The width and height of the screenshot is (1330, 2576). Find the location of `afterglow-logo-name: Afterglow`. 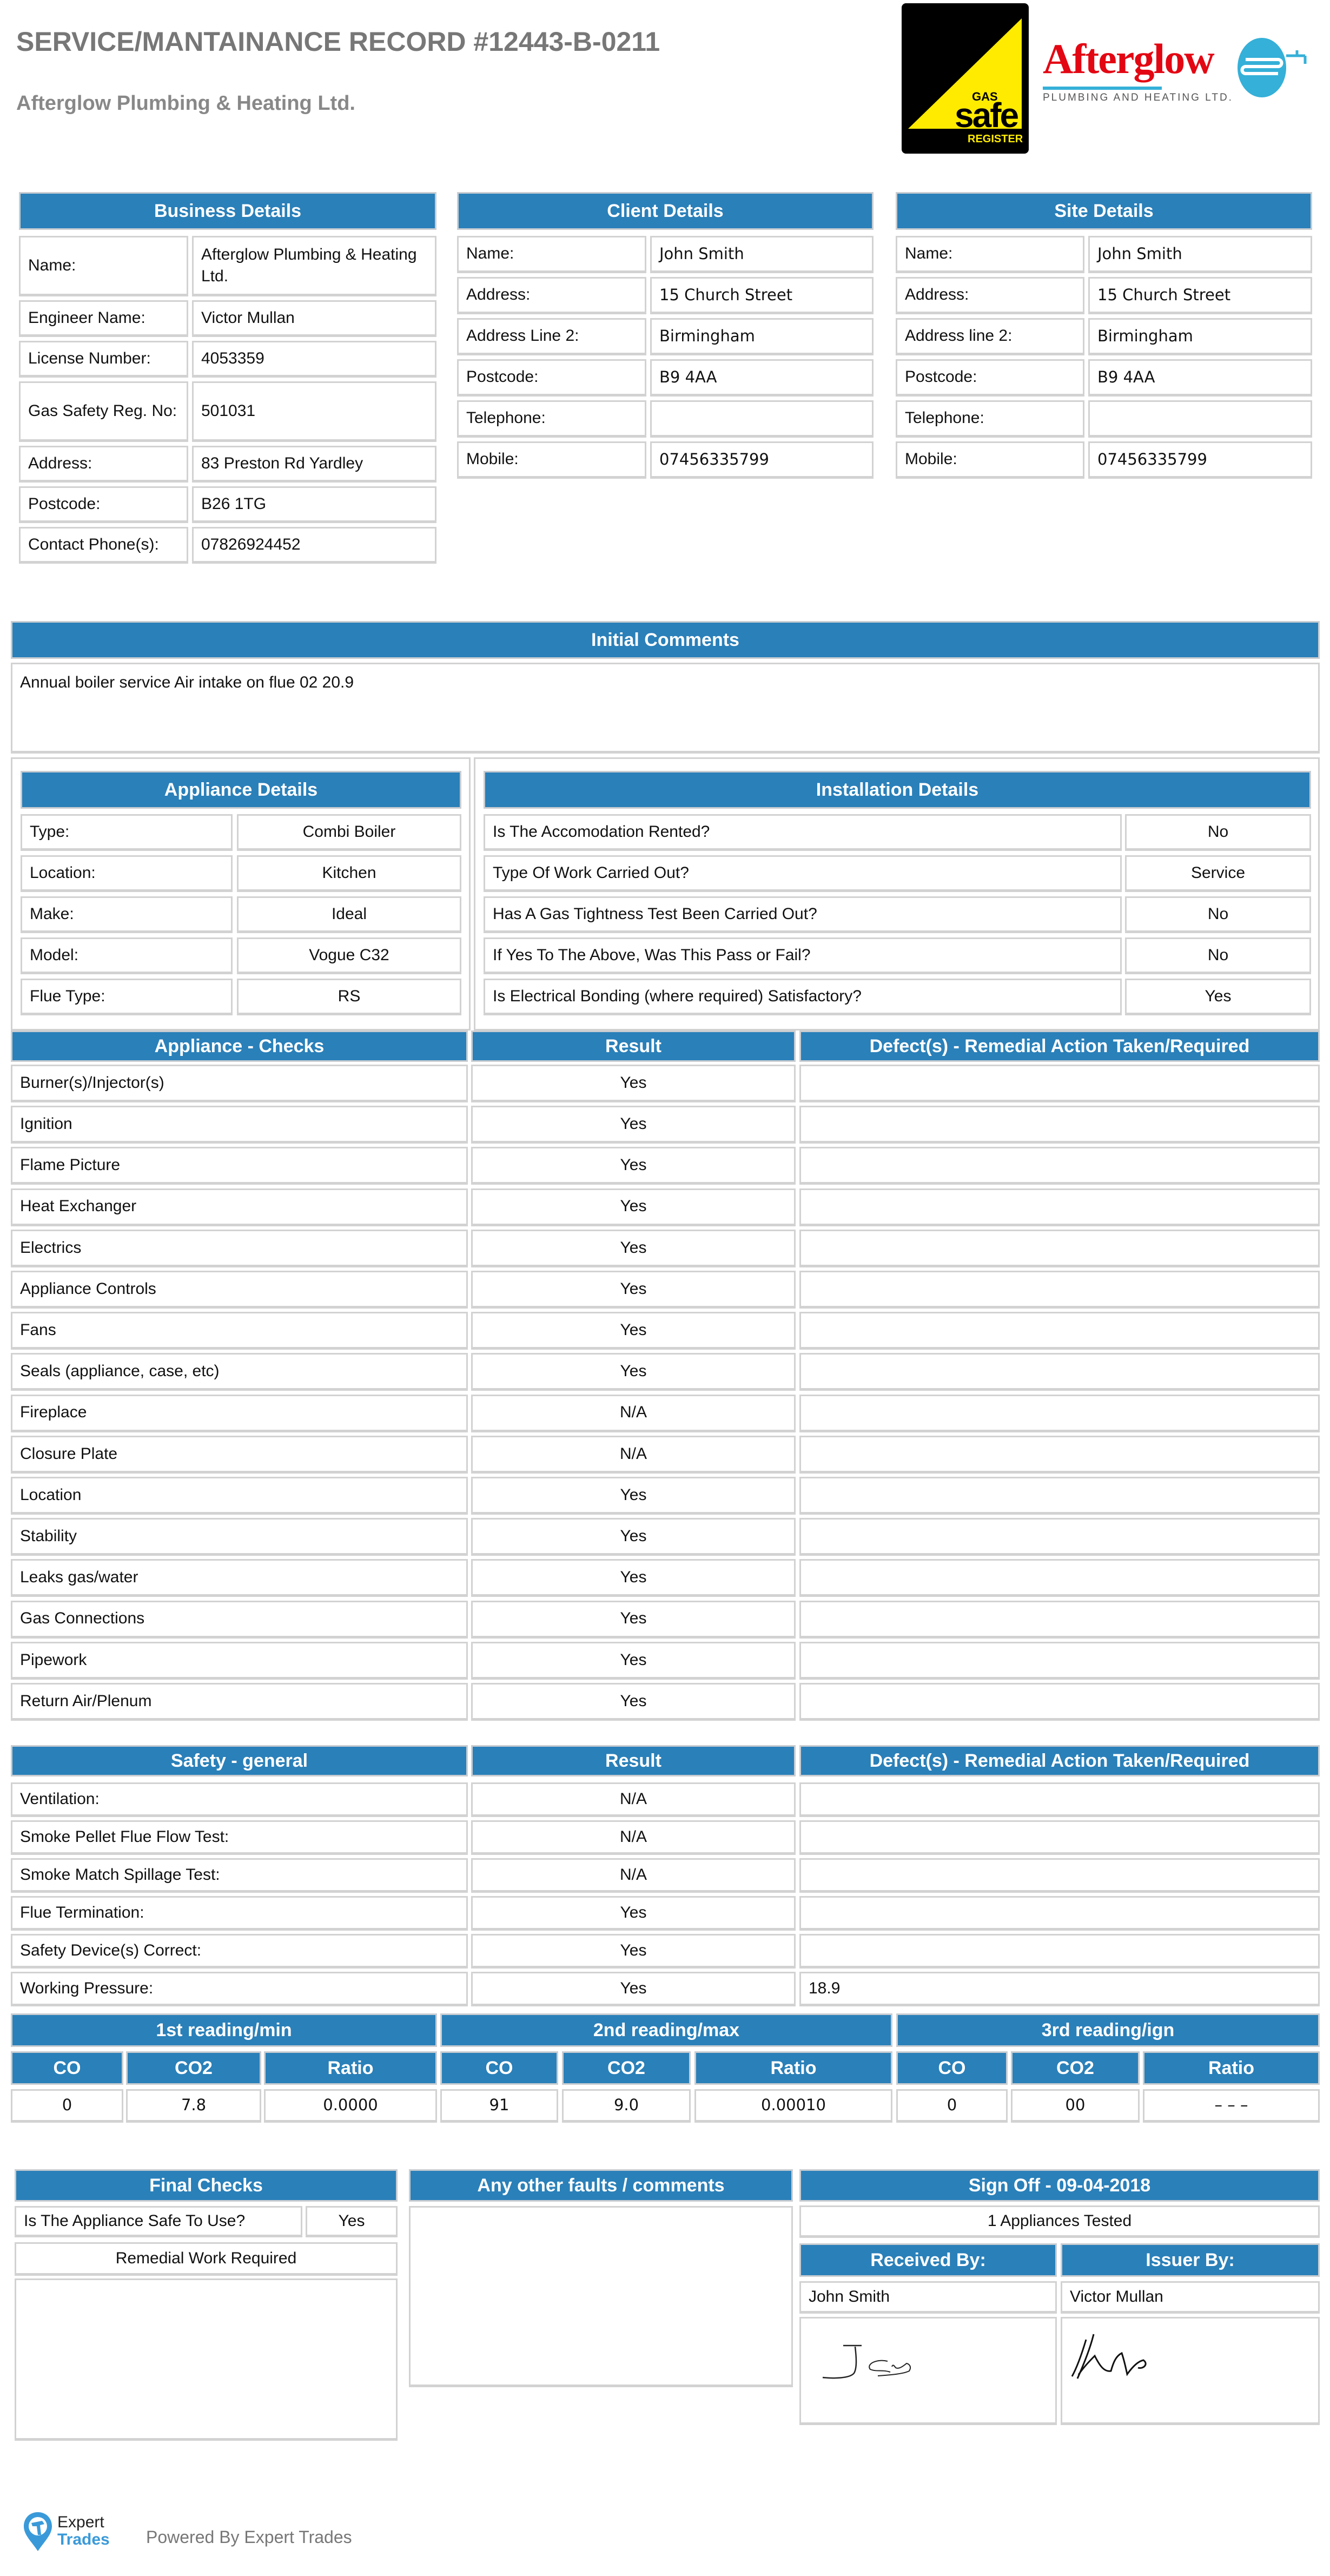

afterglow-logo-name: Afterglow is located at coordinates (1129, 58).